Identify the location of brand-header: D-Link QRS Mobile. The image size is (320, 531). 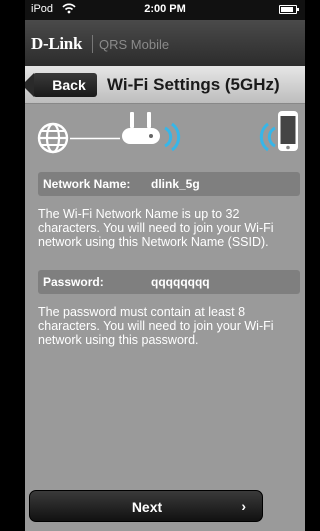
(165, 43).